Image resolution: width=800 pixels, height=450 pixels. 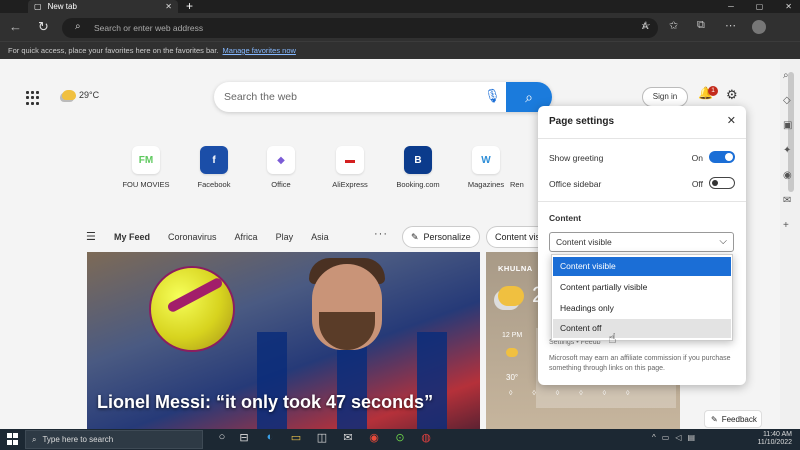 What do you see at coordinates (512, 377) in the screenshot?
I see `forecast-temp: 30°` at bounding box center [512, 377].